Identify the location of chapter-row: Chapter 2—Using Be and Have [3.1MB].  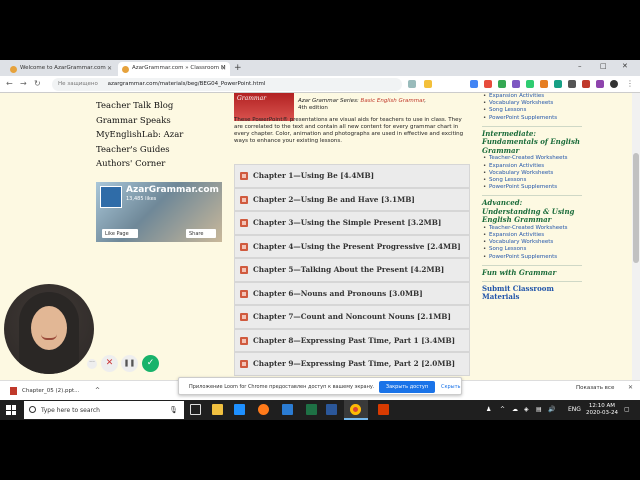
(352, 199).